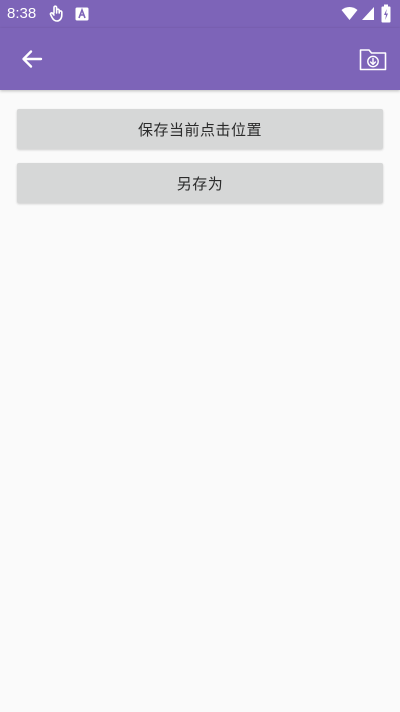 This screenshot has width=400, height=712. I want to click on save-current-position-button: 保存当前点击位置, so click(200, 129).